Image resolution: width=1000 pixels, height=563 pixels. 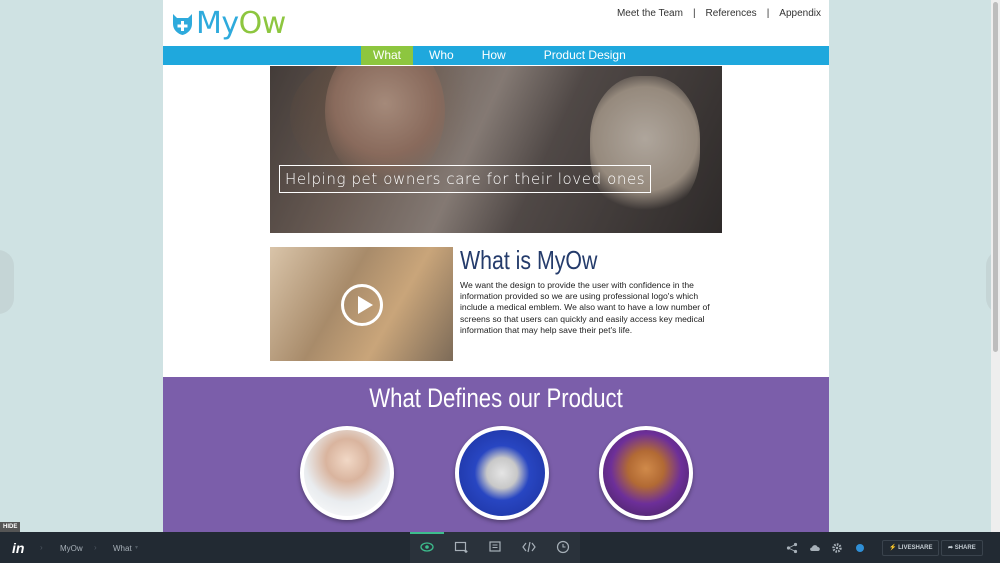 What do you see at coordinates (800, 13) in the screenshot?
I see `link-appendix: Appendix` at bounding box center [800, 13].